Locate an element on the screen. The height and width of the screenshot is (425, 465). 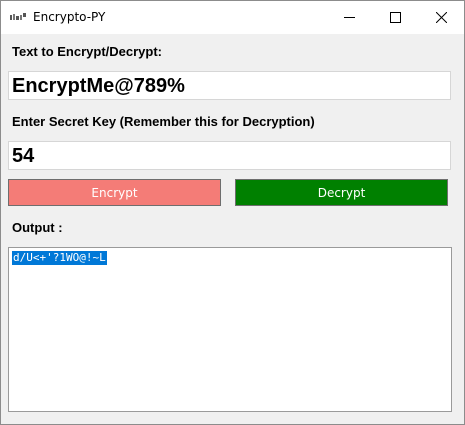
app-icon is located at coordinates (18, 16).